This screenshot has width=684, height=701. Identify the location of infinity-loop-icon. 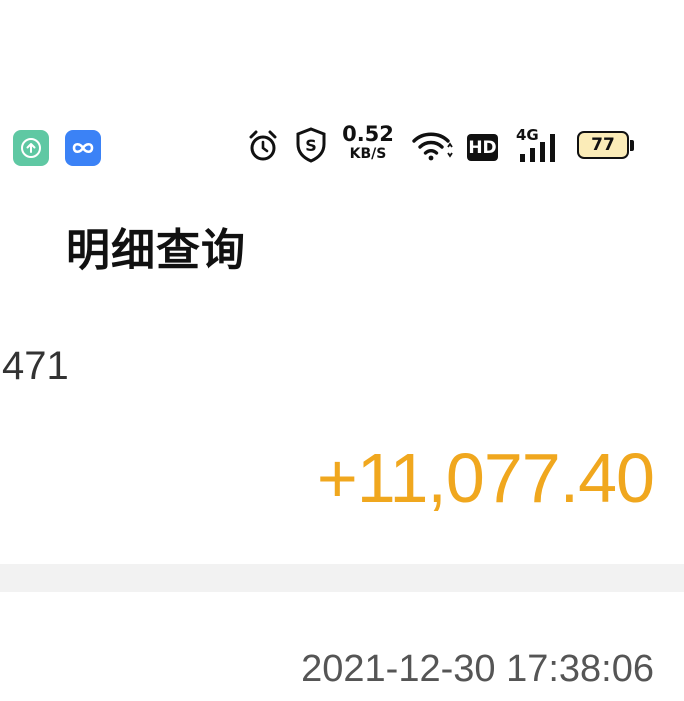
(83, 148).